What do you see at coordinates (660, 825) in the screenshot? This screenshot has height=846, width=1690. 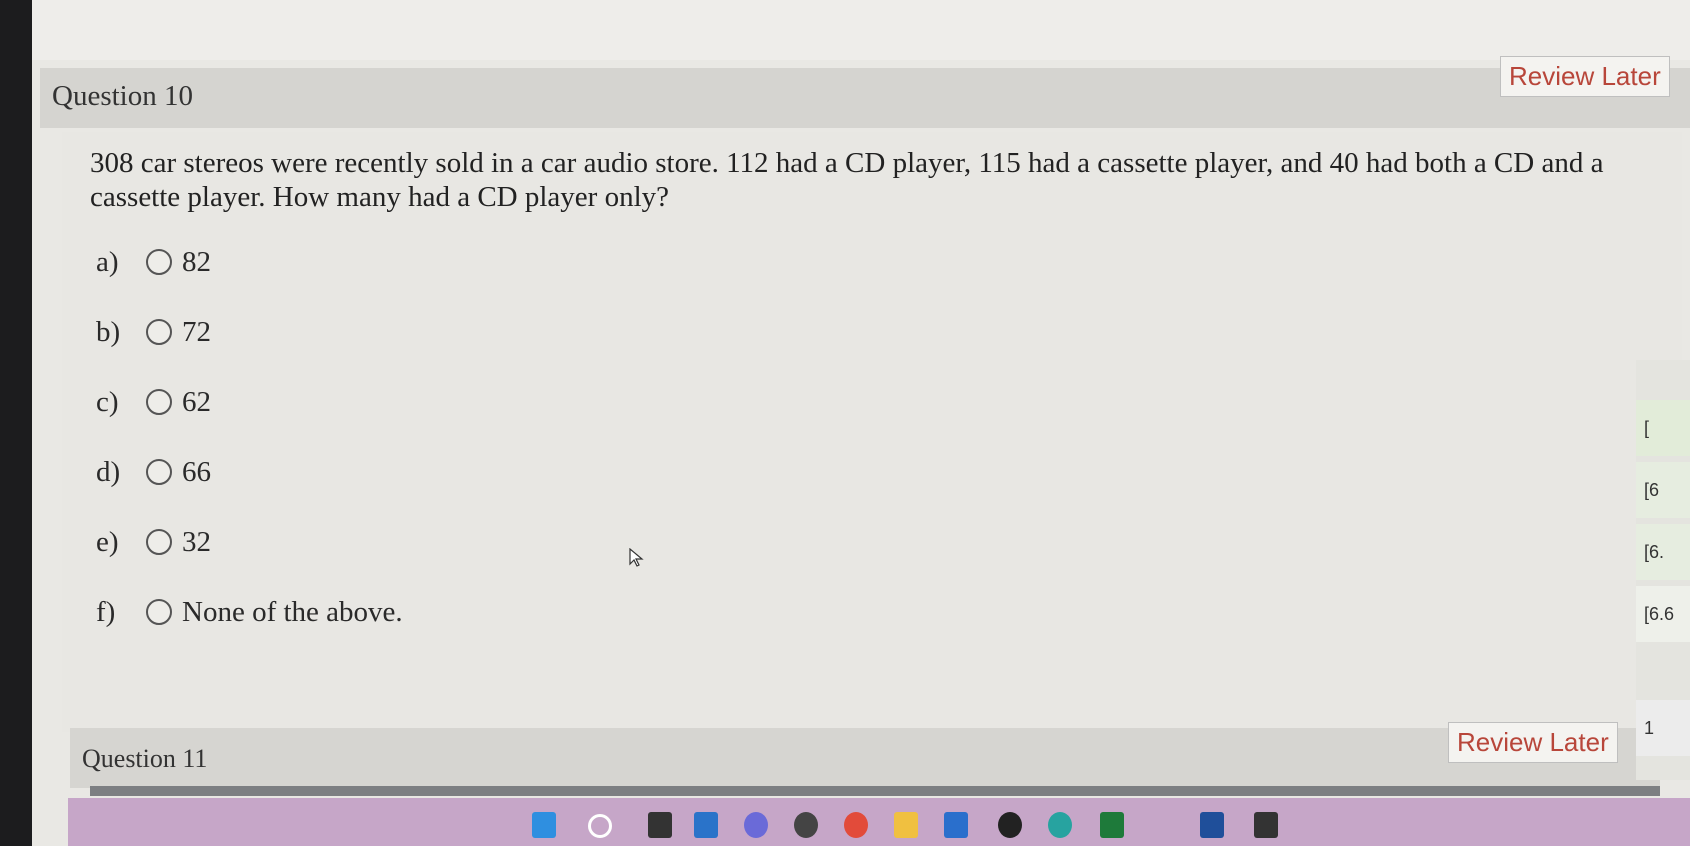 I see `task-view-icon` at bounding box center [660, 825].